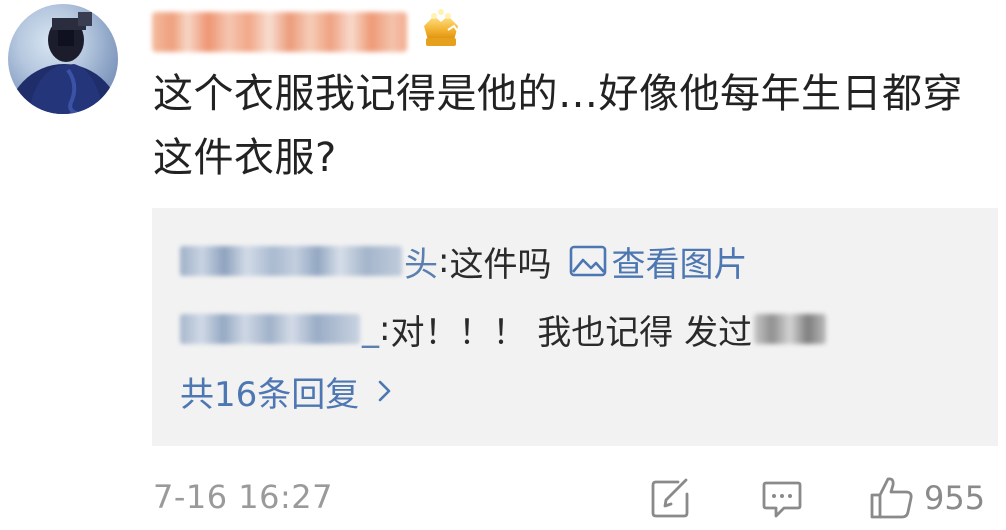  What do you see at coordinates (790, 329) in the screenshot?
I see `reply-text-blurred` at bounding box center [790, 329].